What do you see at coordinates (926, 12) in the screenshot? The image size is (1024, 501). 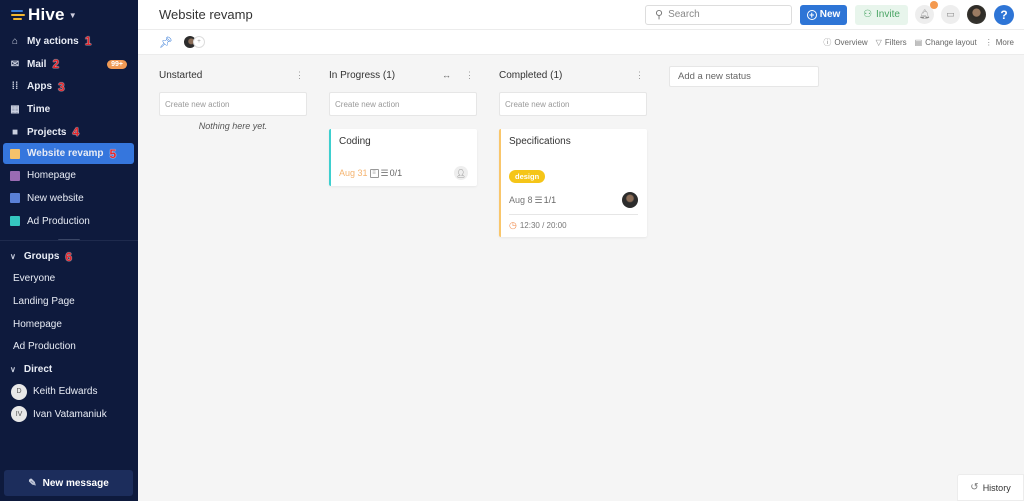 I see `notifications-button: 🔔︎` at bounding box center [926, 12].